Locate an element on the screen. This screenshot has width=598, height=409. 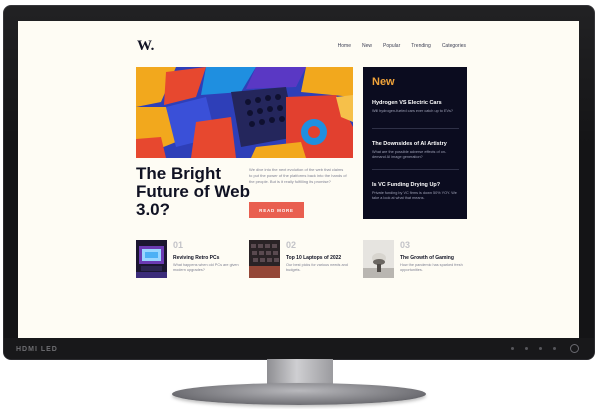
new-item-title: The Downsides of AI Artistry is located at coordinates (415, 144).